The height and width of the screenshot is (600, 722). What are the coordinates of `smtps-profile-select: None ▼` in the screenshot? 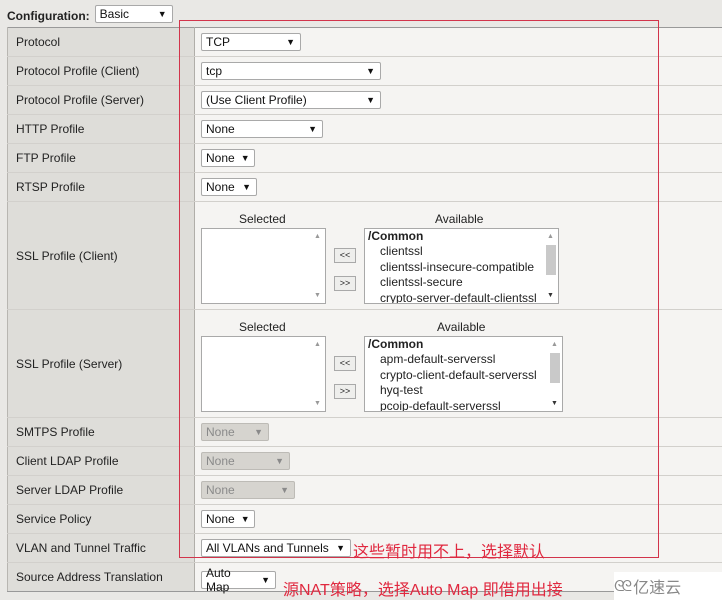 It's located at (235, 432).